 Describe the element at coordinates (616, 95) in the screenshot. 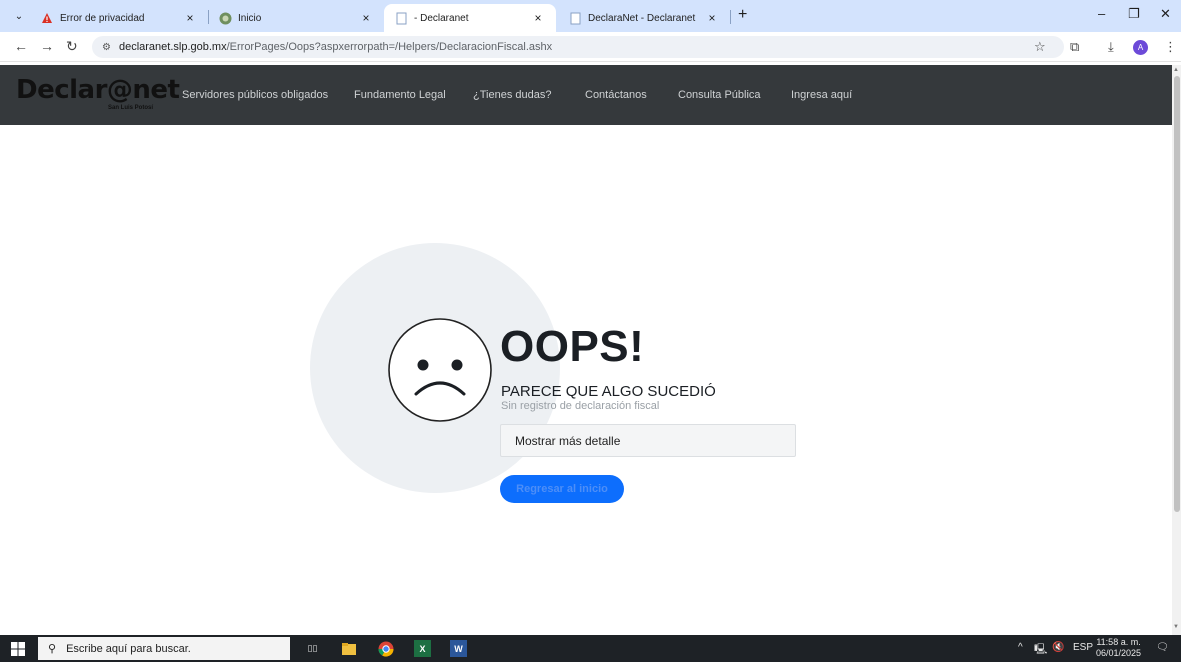

I see `nav-contactanos: Contáctanos` at that location.